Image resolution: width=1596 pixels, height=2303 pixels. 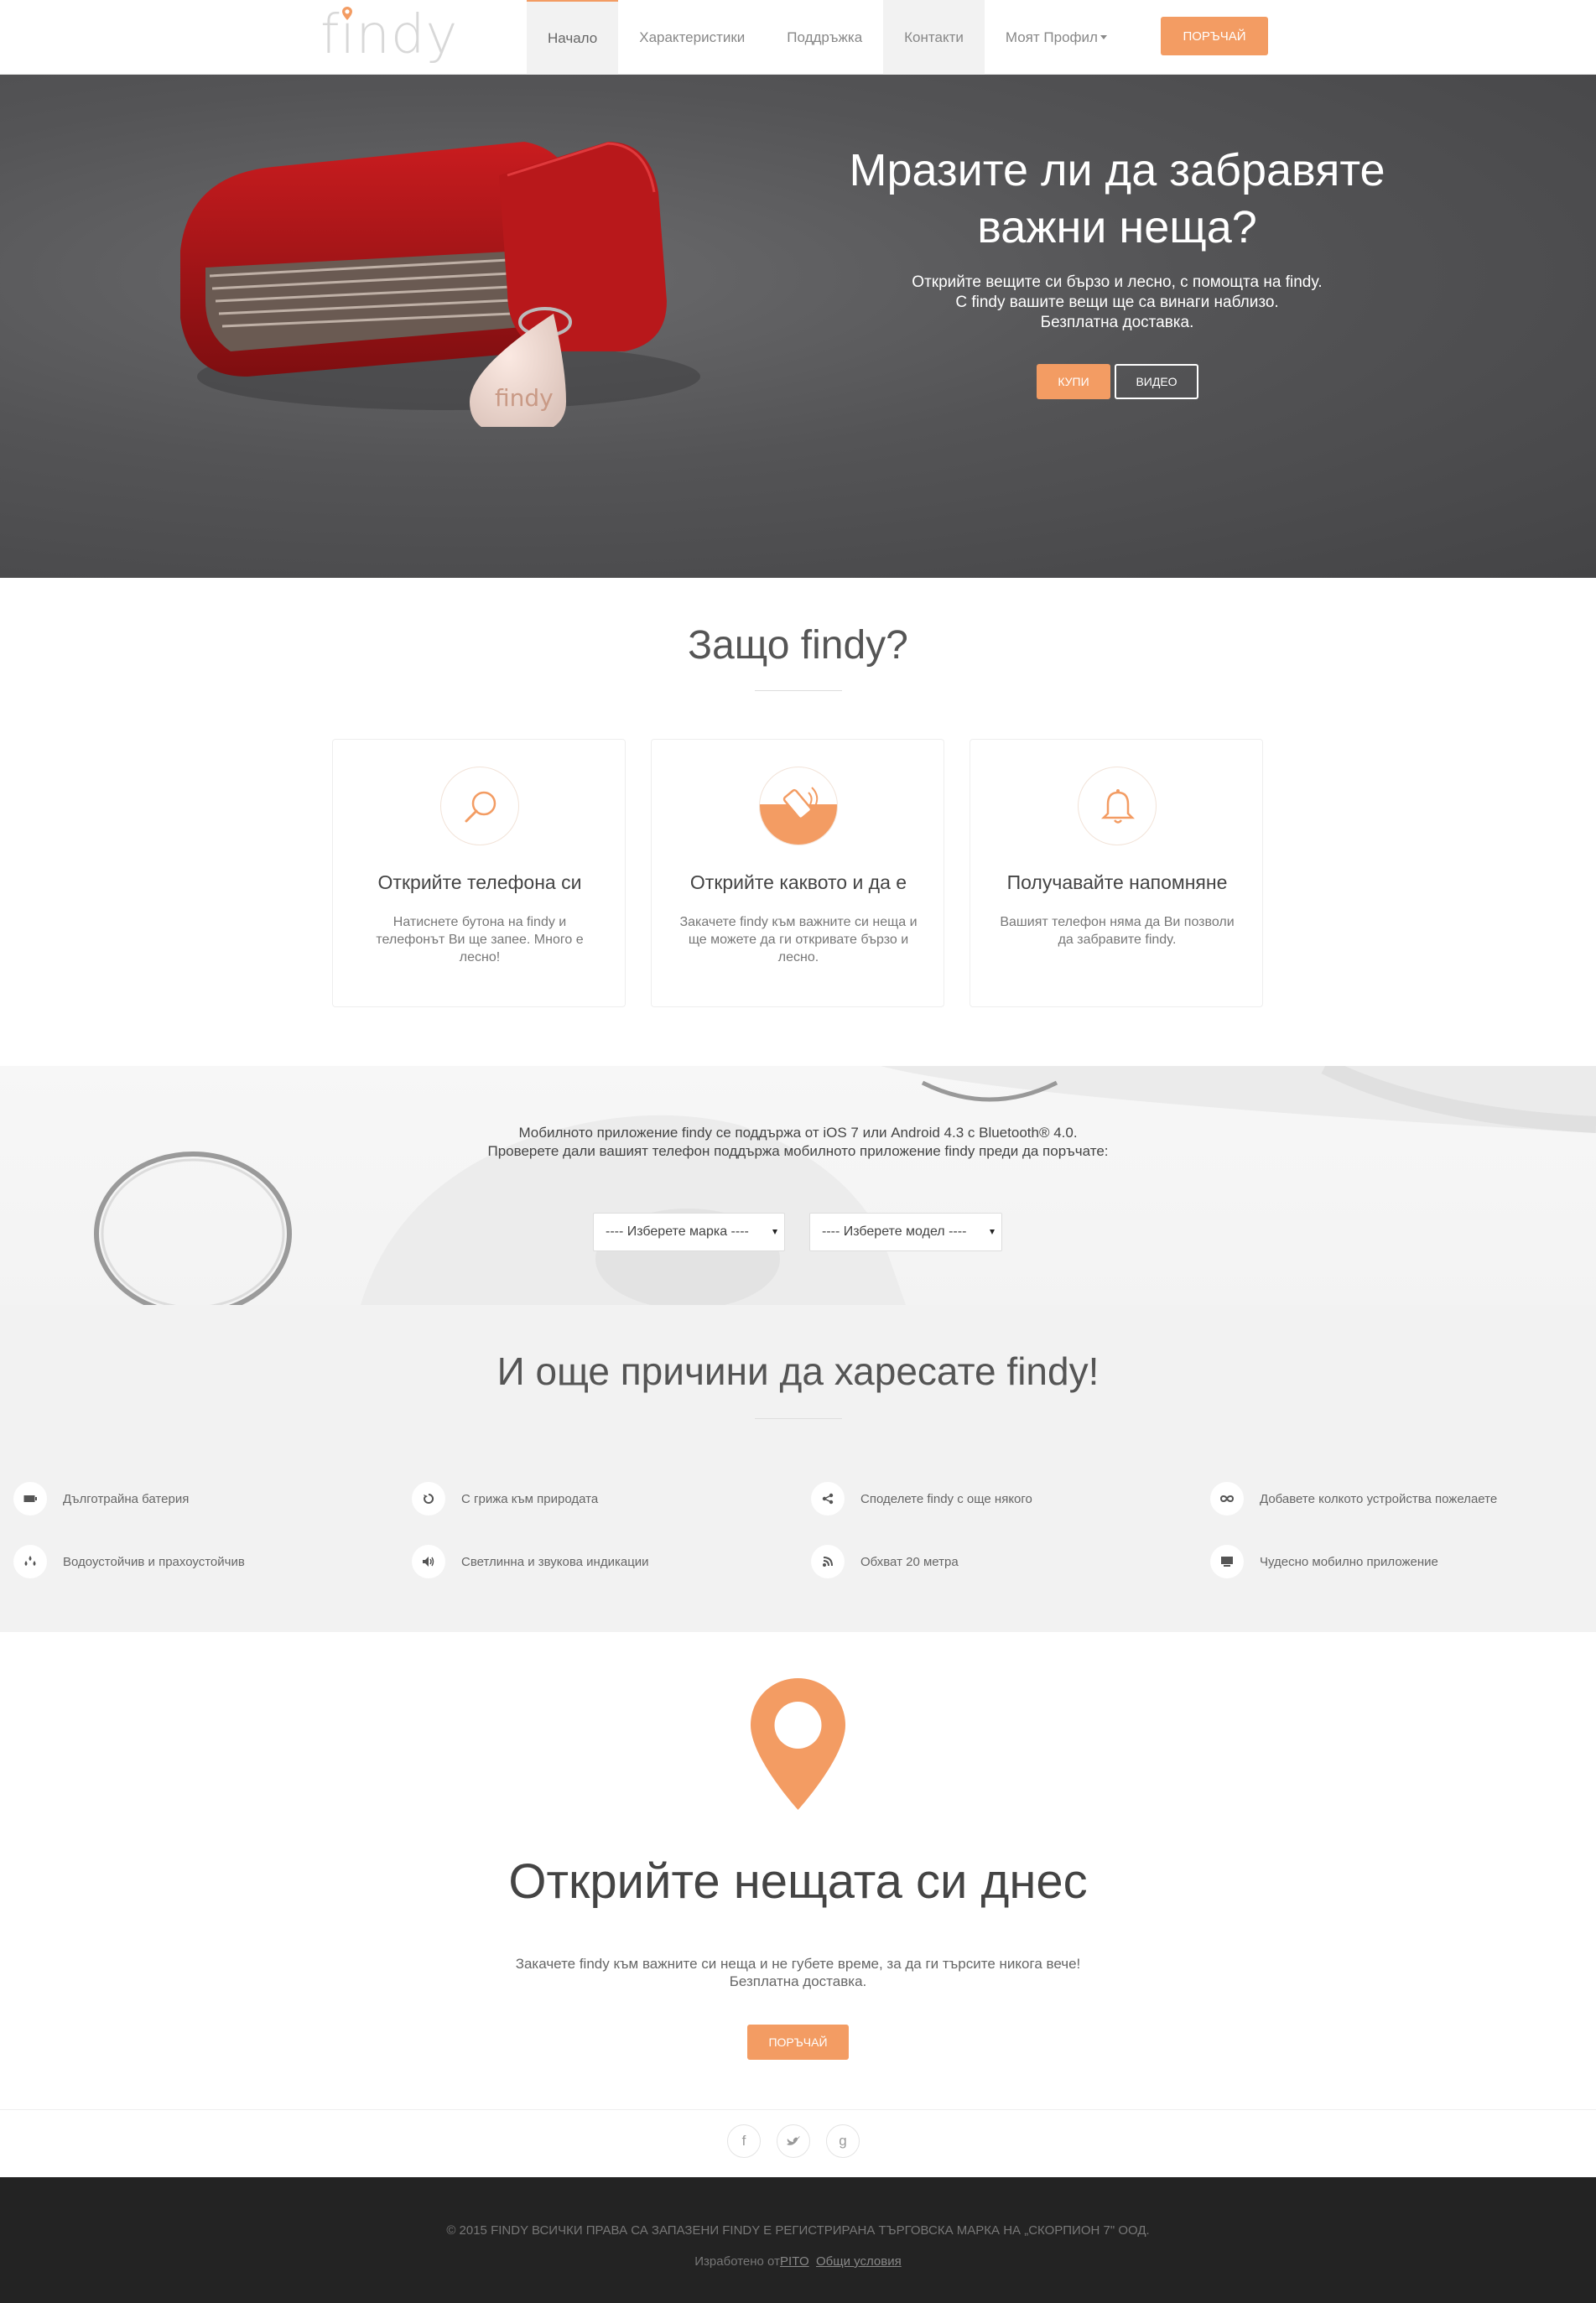 What do you see at coordinates (798, 882) in the screenshot?
I see `card-title: Открийте каквото и да е` at bounding box center [798, 882].